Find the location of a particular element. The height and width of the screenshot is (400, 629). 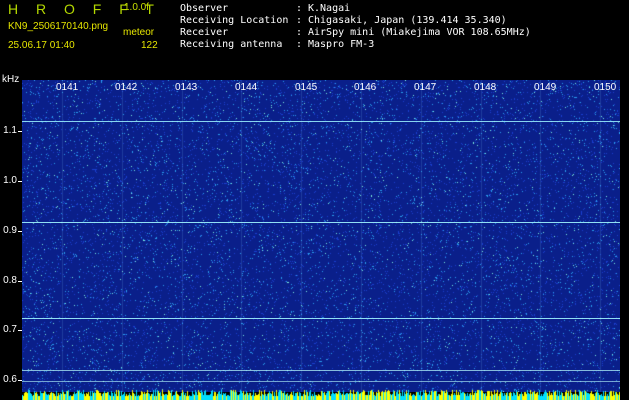

y-tick-label: 0.9 is located at coordinates (10, 230).